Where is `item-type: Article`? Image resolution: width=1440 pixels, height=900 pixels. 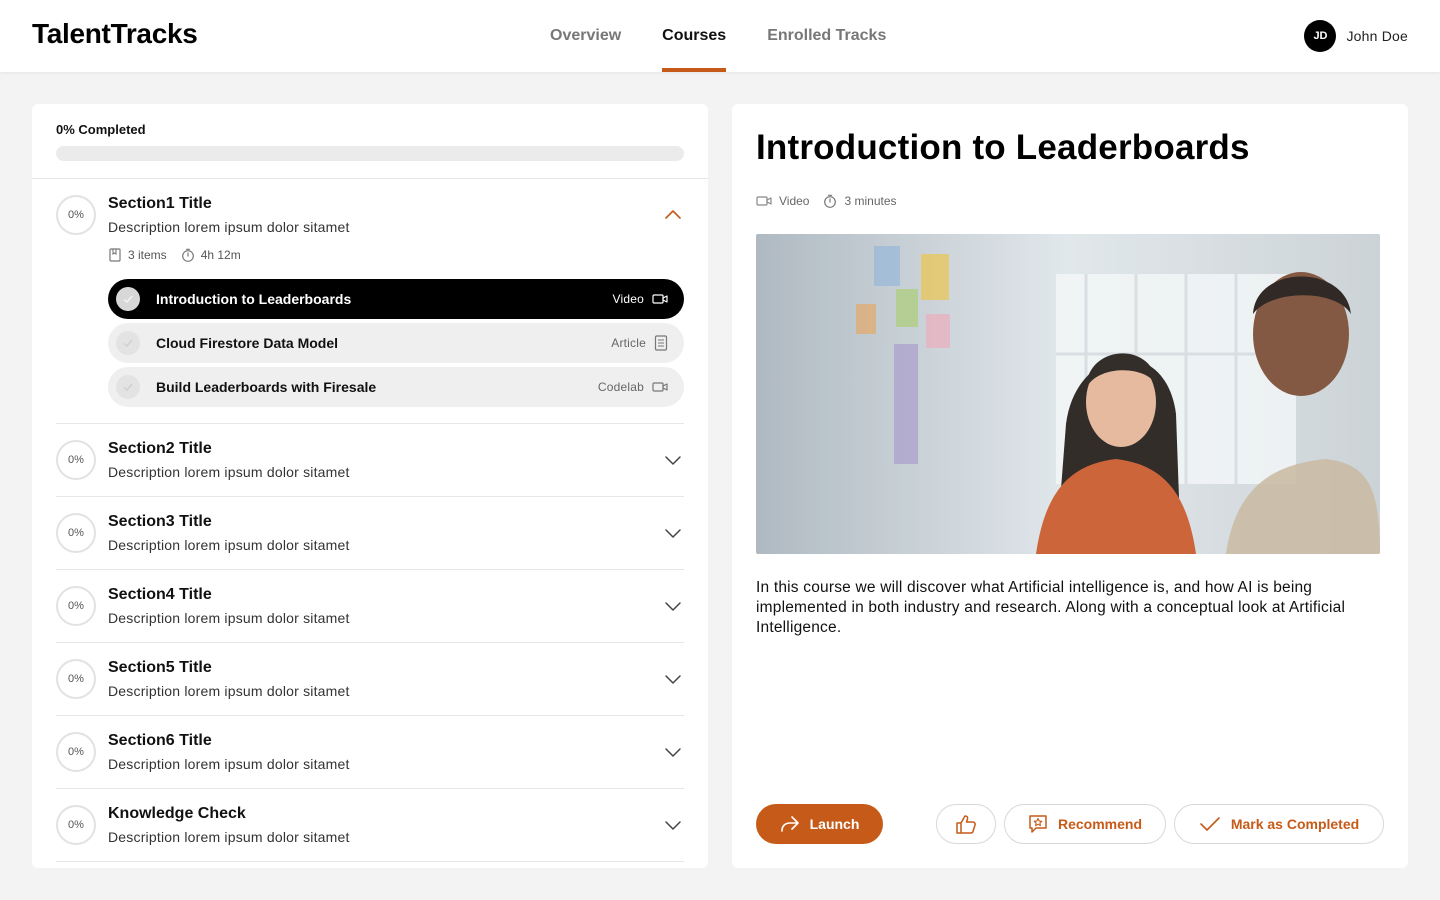
item-type: Article is located at coordinates (628, 343).